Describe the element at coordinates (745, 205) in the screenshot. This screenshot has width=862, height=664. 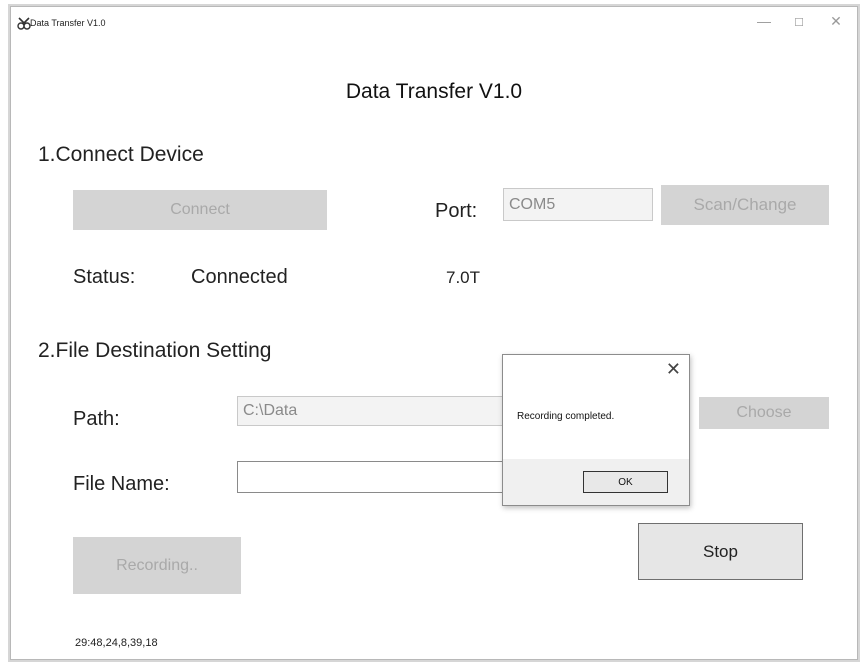
I see `scan-change-button: Scan/Change` at that location.